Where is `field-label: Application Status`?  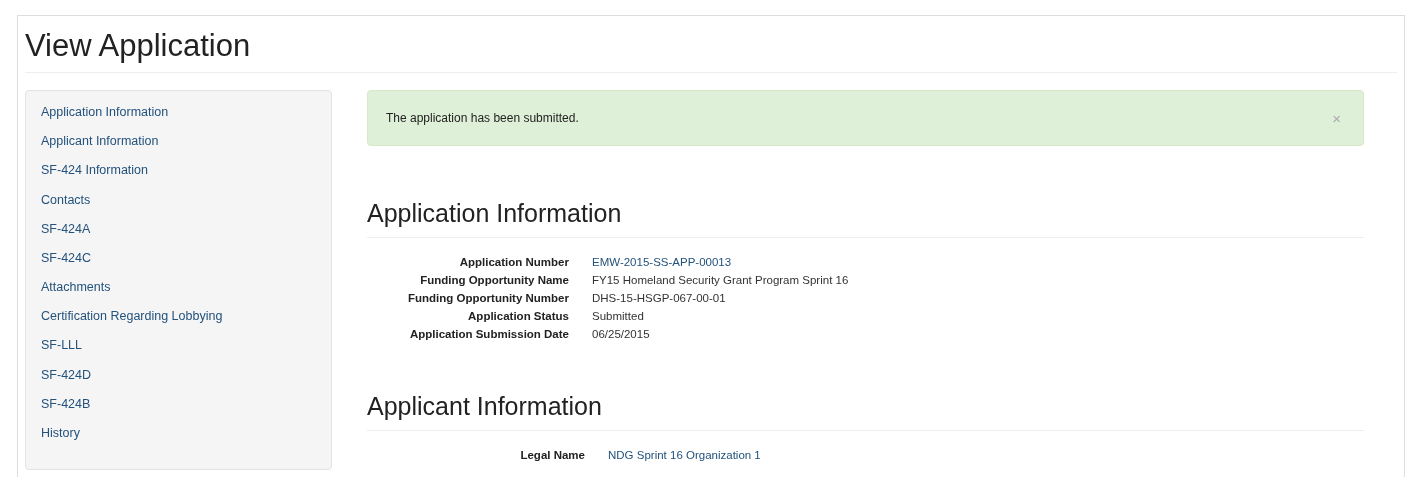
field-label: Application Status is located at coordinates (518, 316).